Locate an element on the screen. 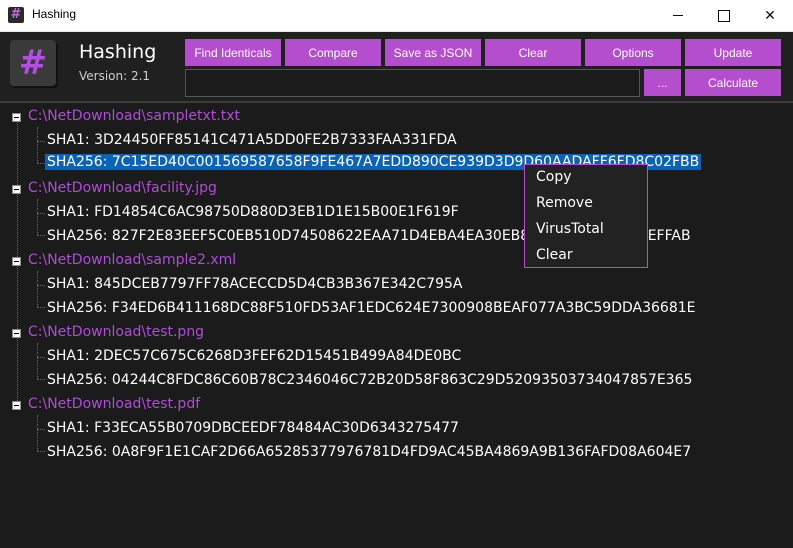 Image resolution: width=793 pixels, height=548 pixels. minimize-button is located at coordinates (678, 15).